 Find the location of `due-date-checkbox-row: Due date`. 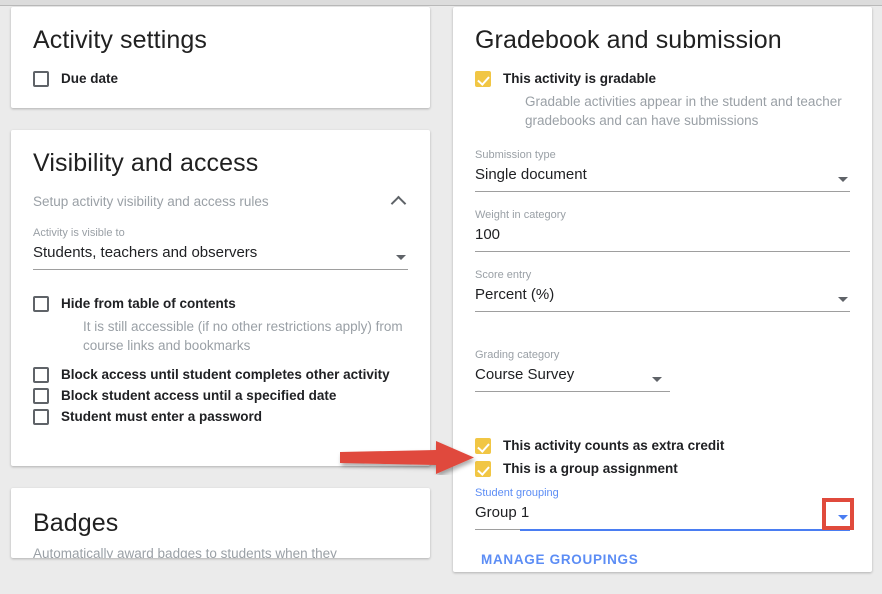

due-date-checkbox-row: Due date is located at coordinates (220, 78).